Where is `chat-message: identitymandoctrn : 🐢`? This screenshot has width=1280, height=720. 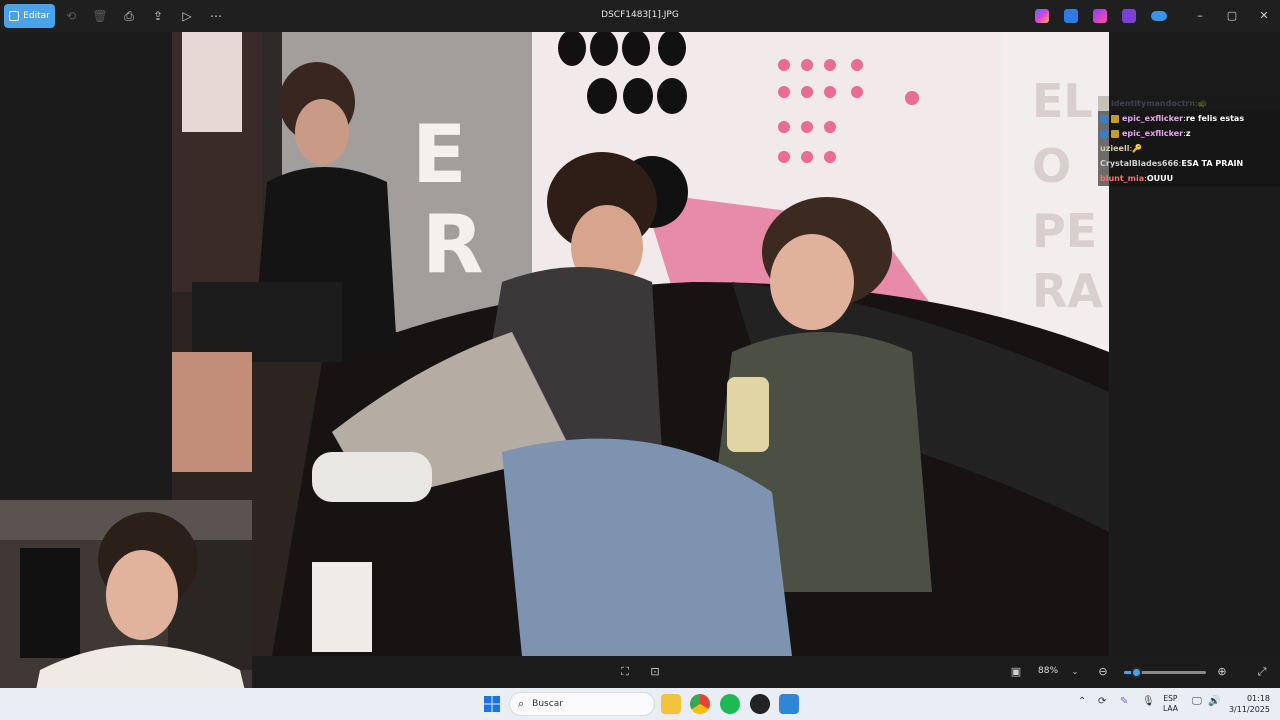 chat-message: identitymandoctrn : 🐢 is located at coordinates (1189, 103).